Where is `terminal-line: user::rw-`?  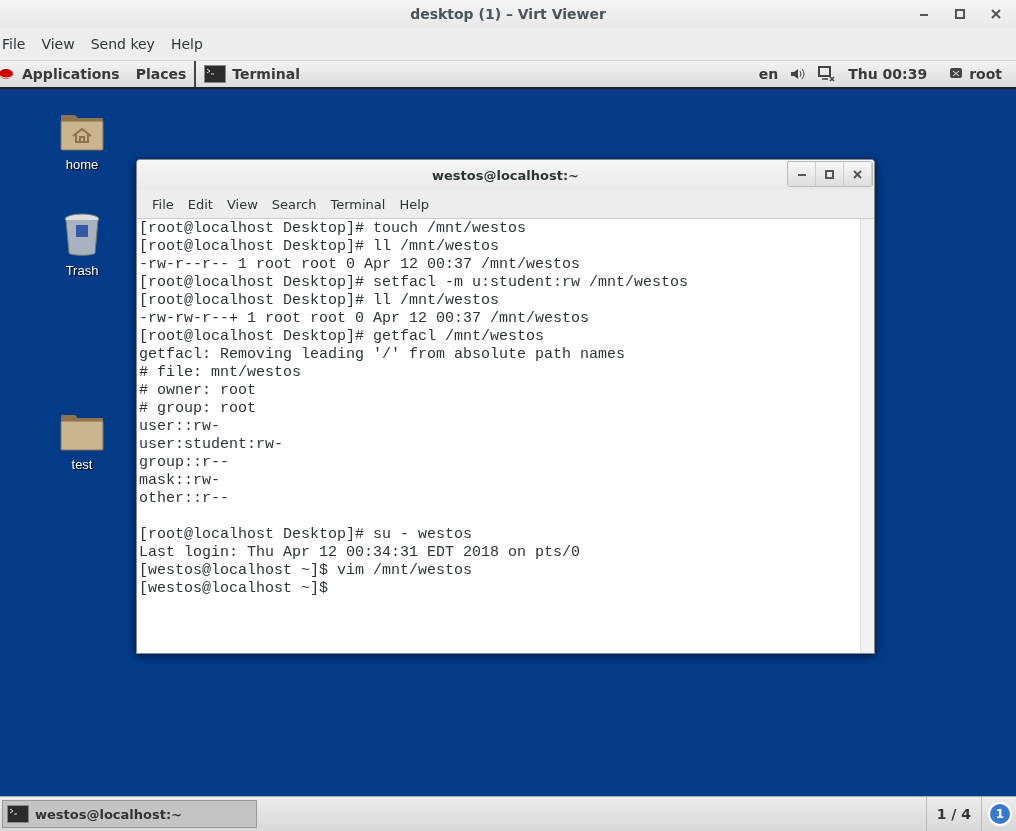 terminal-line: user::rw- is located at coordinates (180, 427).